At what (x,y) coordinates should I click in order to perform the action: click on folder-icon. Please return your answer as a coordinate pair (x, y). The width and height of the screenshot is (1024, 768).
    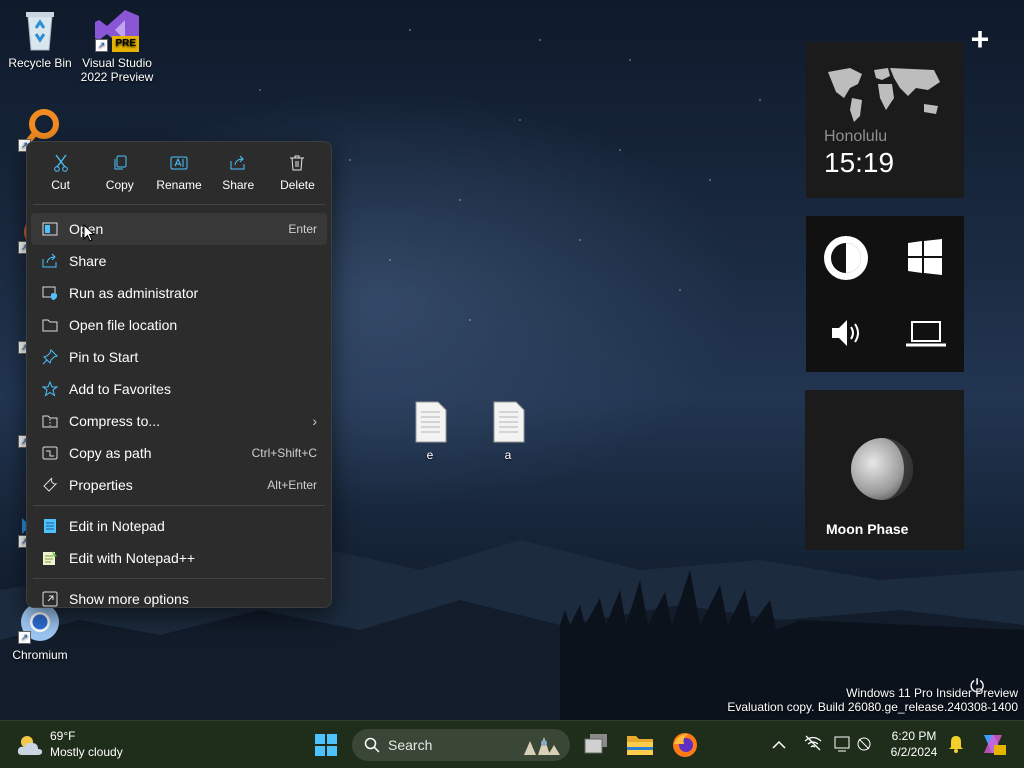
    Looking at the image, I should click on (50, 325).